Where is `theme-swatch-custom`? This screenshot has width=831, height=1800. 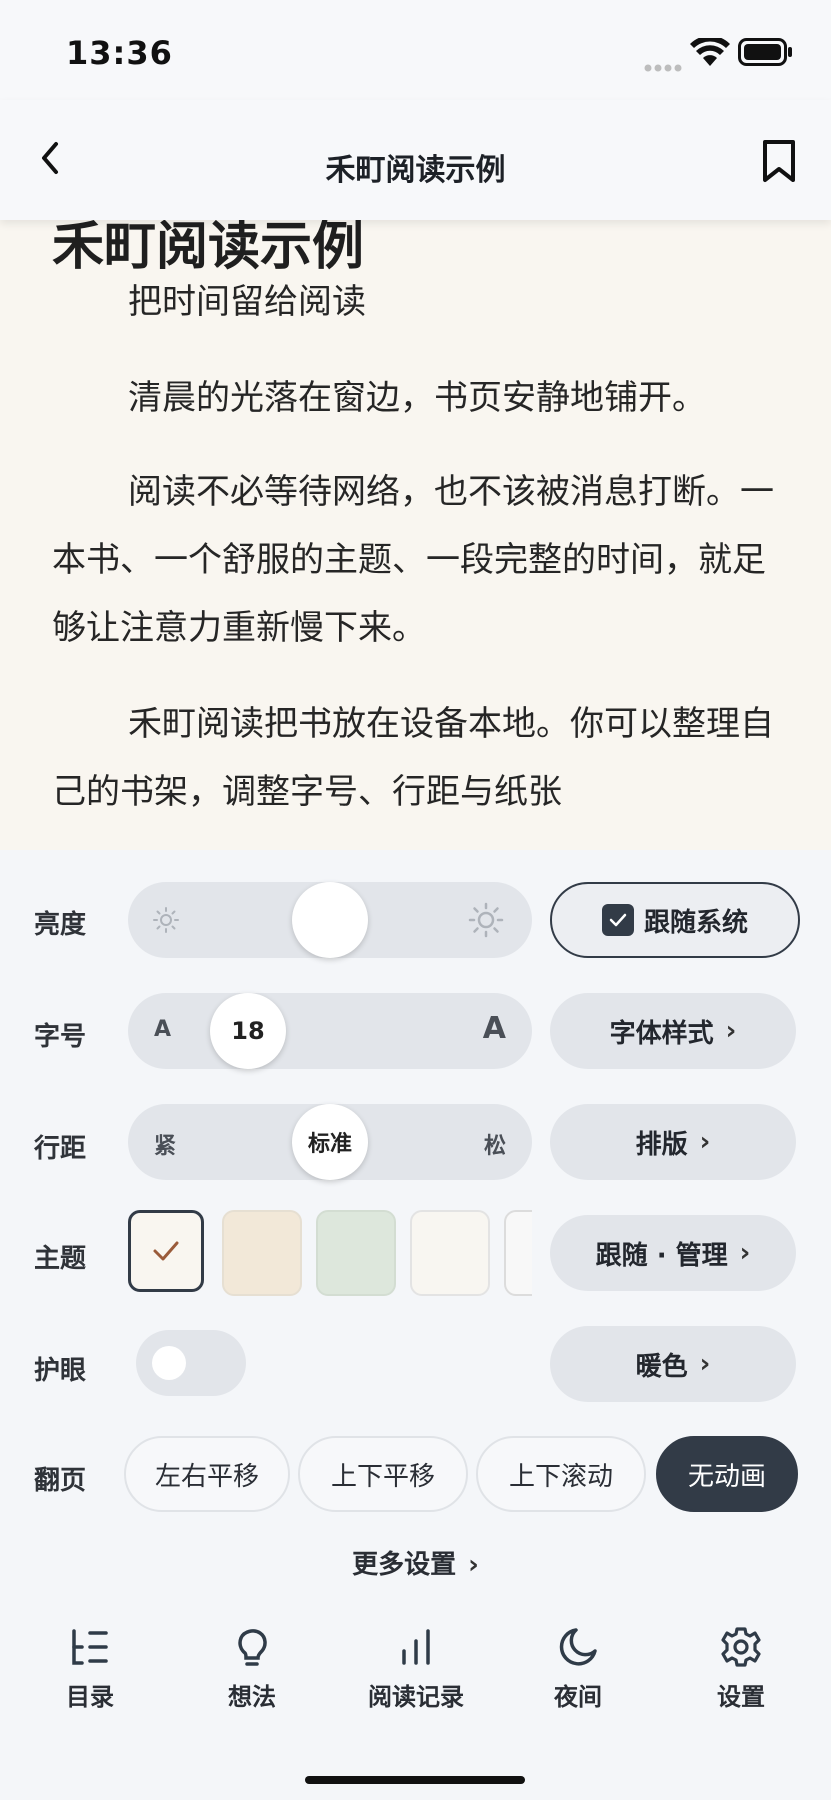 theme-swatch-custom is located at coordinates (518, 1253).